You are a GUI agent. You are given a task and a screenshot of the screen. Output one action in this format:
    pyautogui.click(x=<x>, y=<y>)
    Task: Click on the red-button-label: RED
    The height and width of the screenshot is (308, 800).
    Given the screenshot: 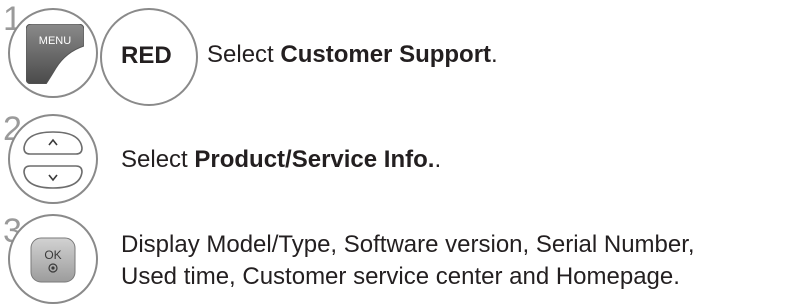 What is the action you would take?
    pyautogui.click(x=146, y=55)
    